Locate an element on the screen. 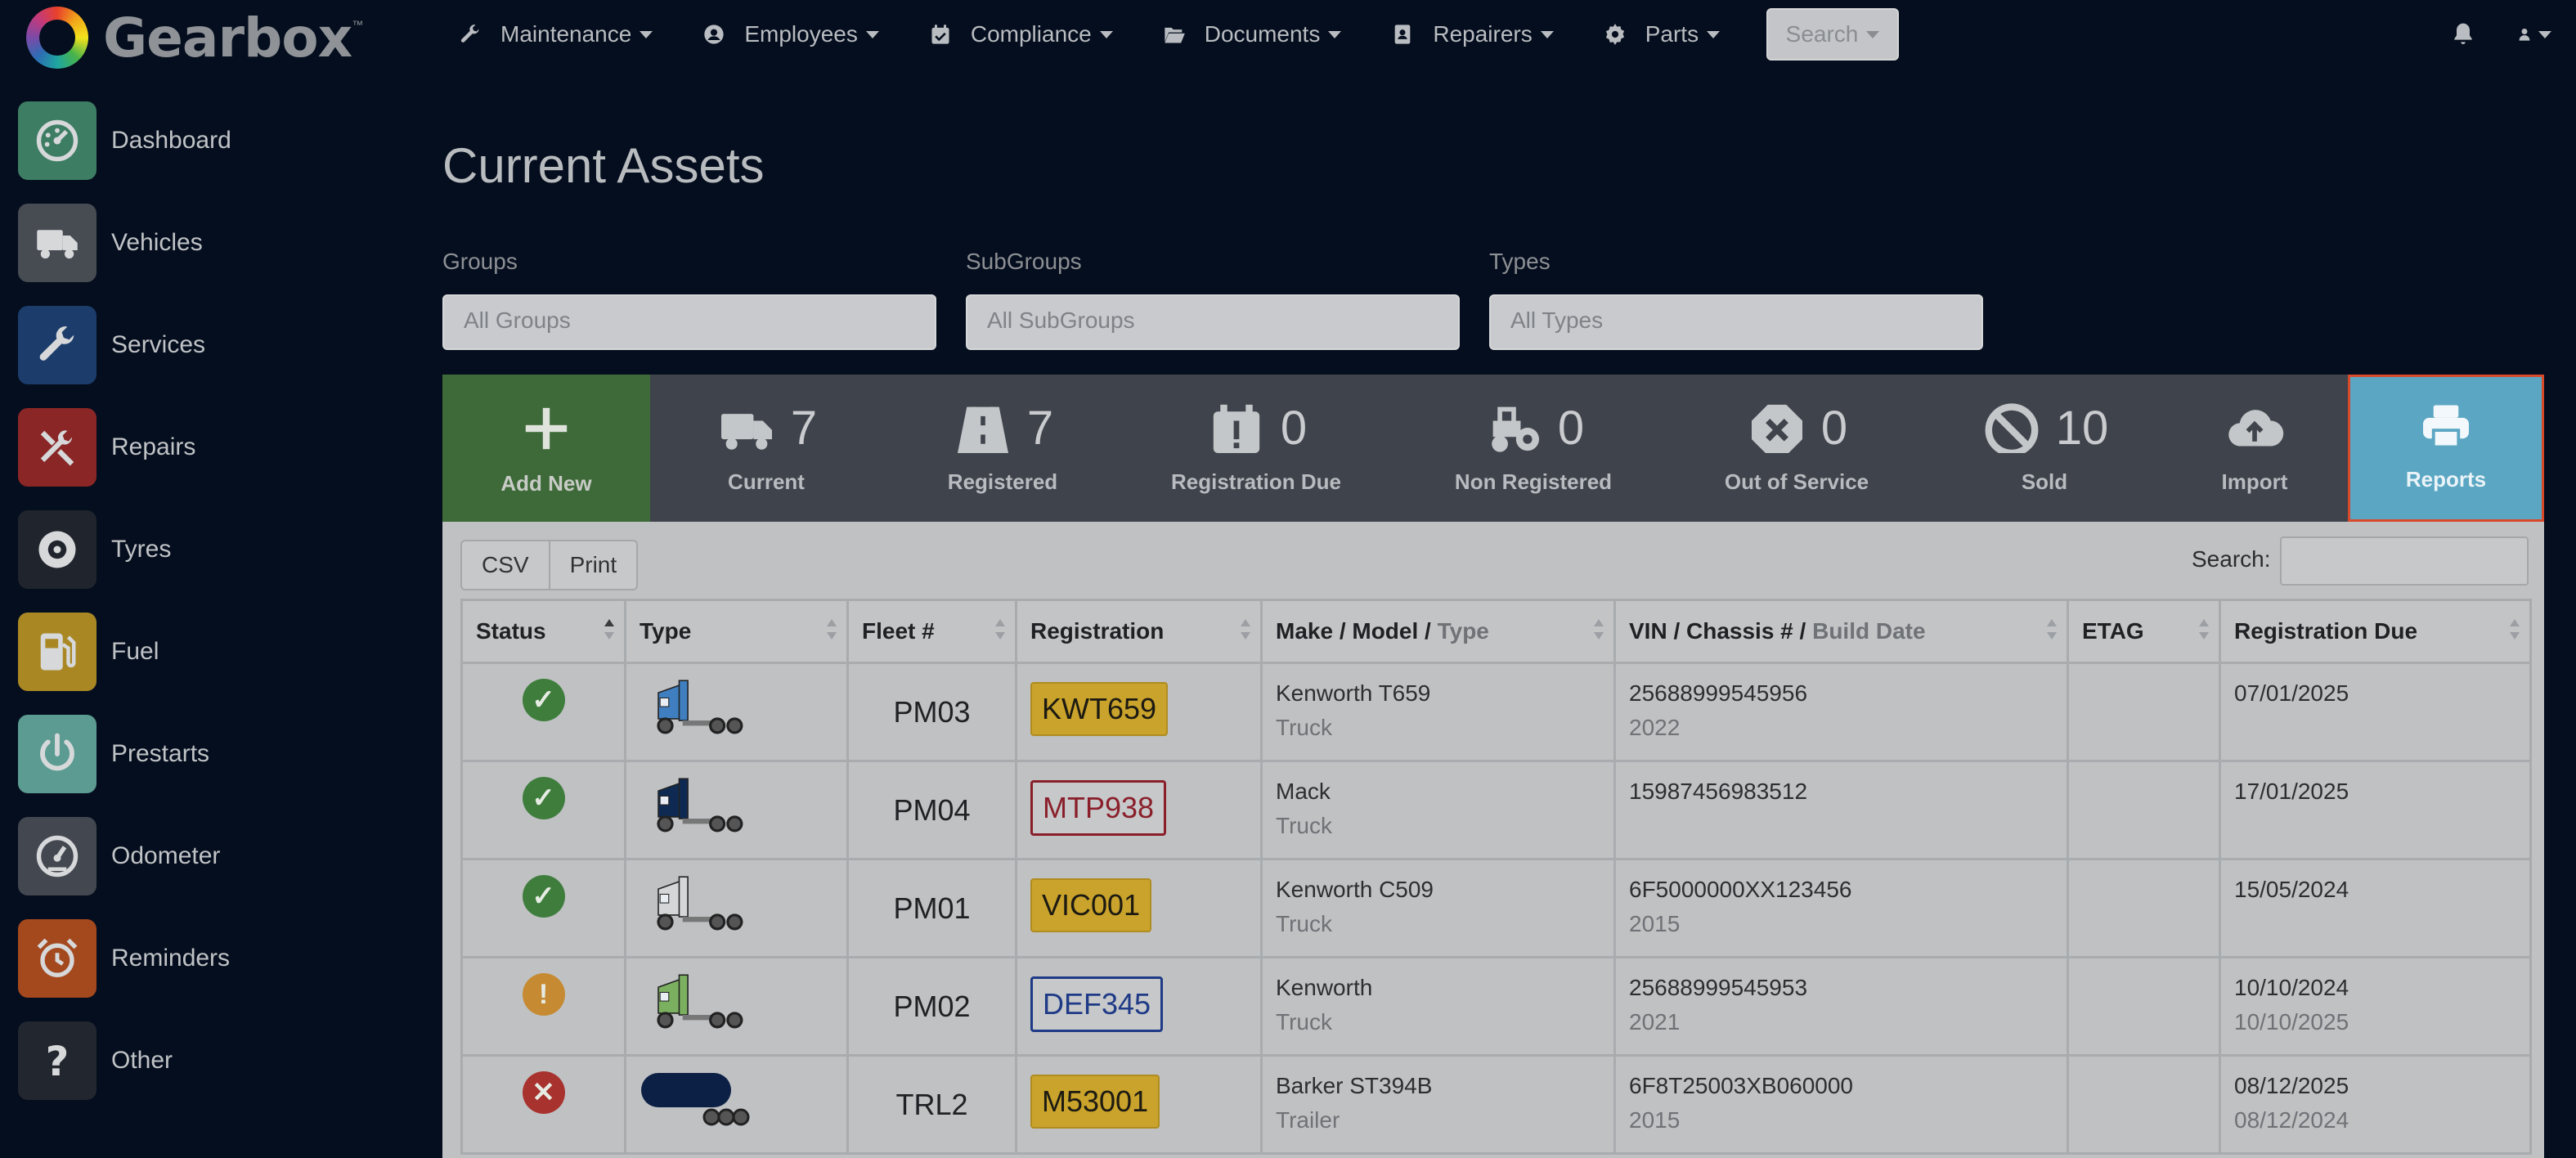 This screenshot has height=1158, width=2576. calendar-alert-icon is located at coordinates (1236, 428).